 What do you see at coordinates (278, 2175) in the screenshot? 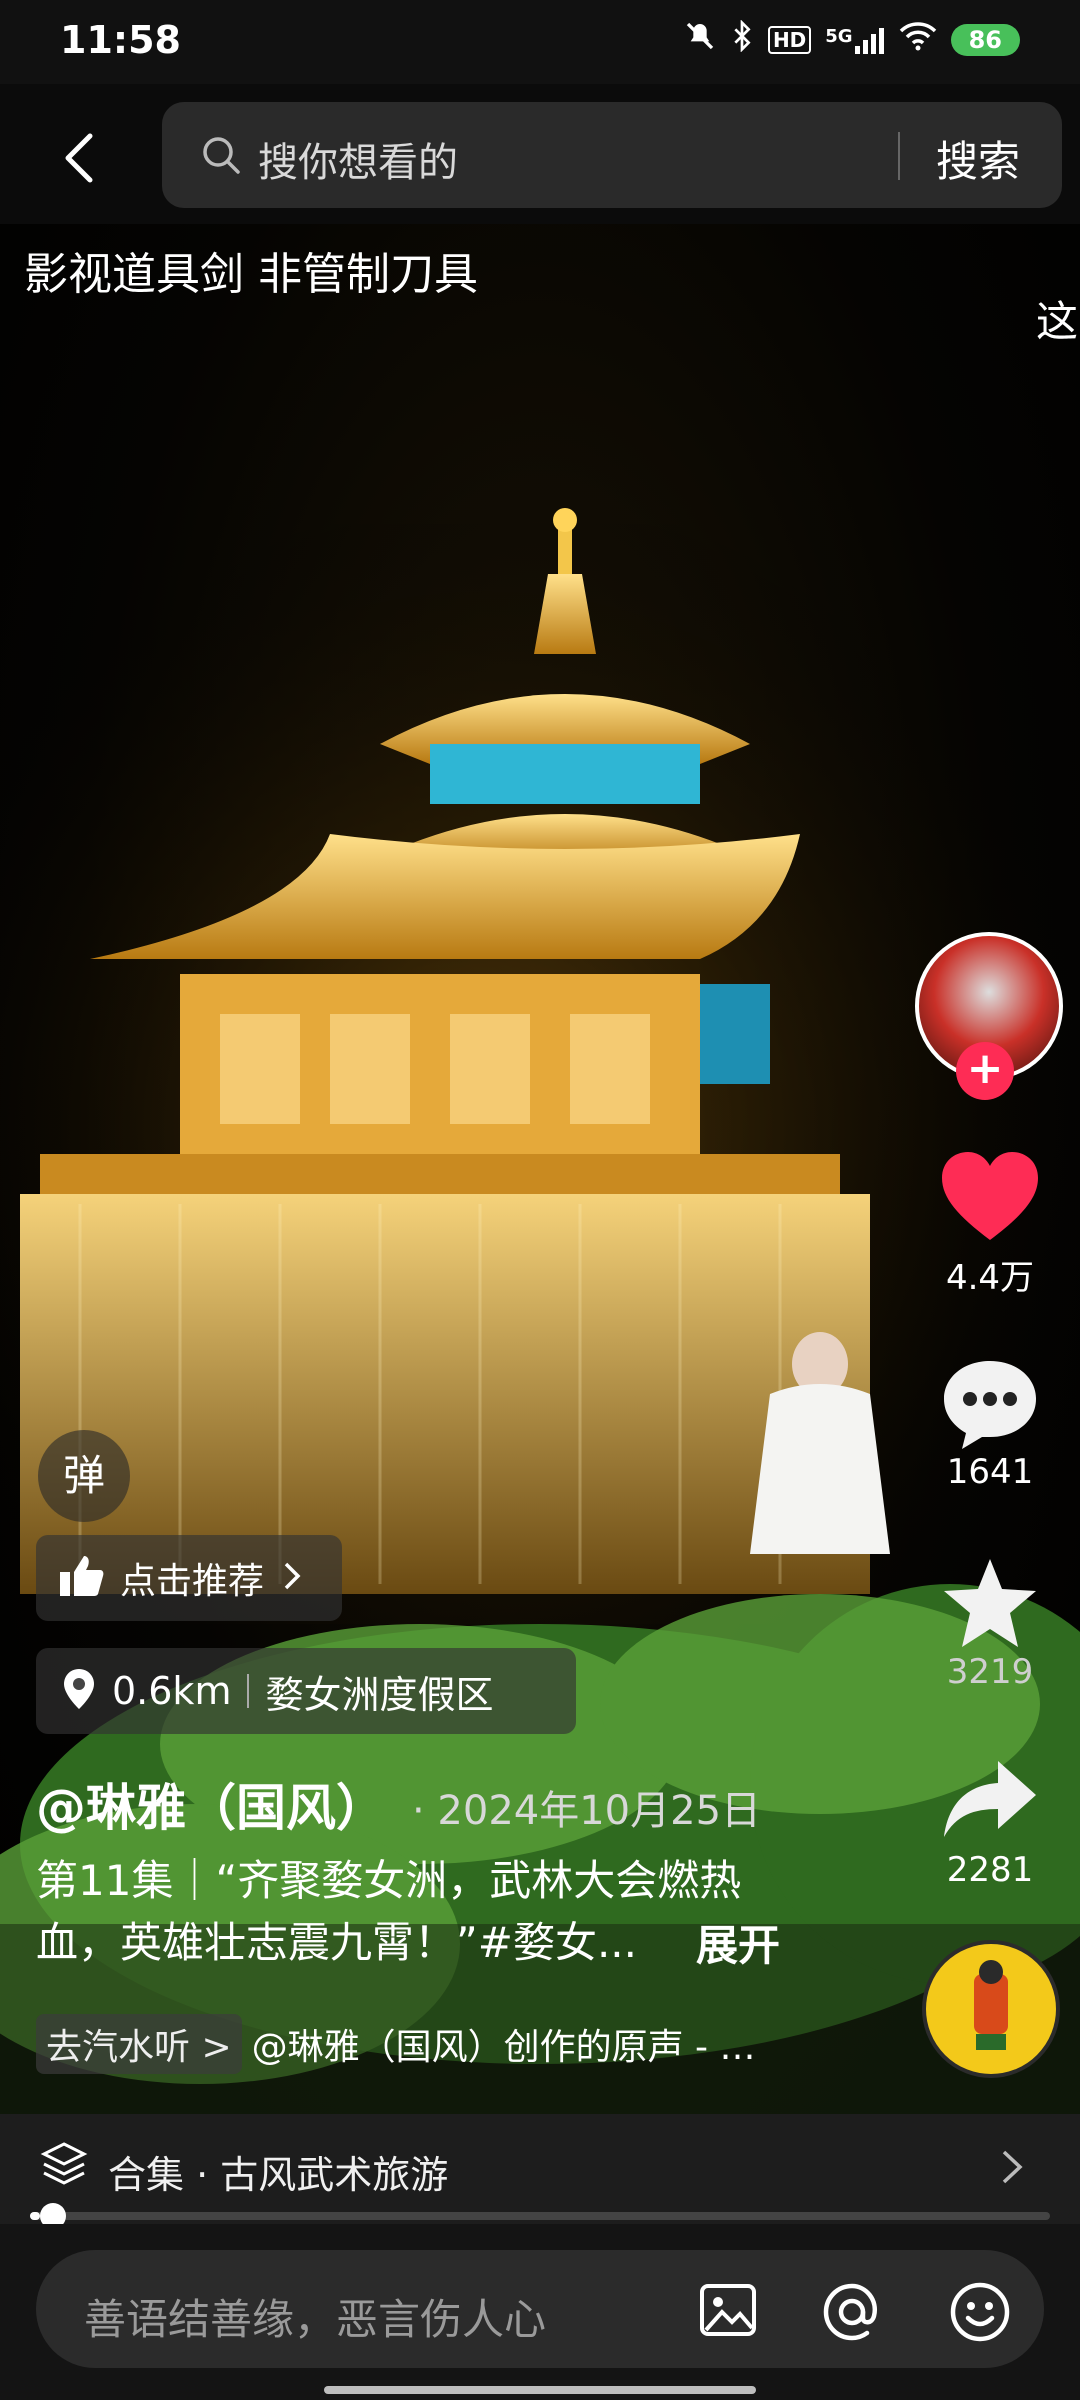
I see `collection-label: 合集 · 古风武术旅游` at bounding box center [278, 2175].